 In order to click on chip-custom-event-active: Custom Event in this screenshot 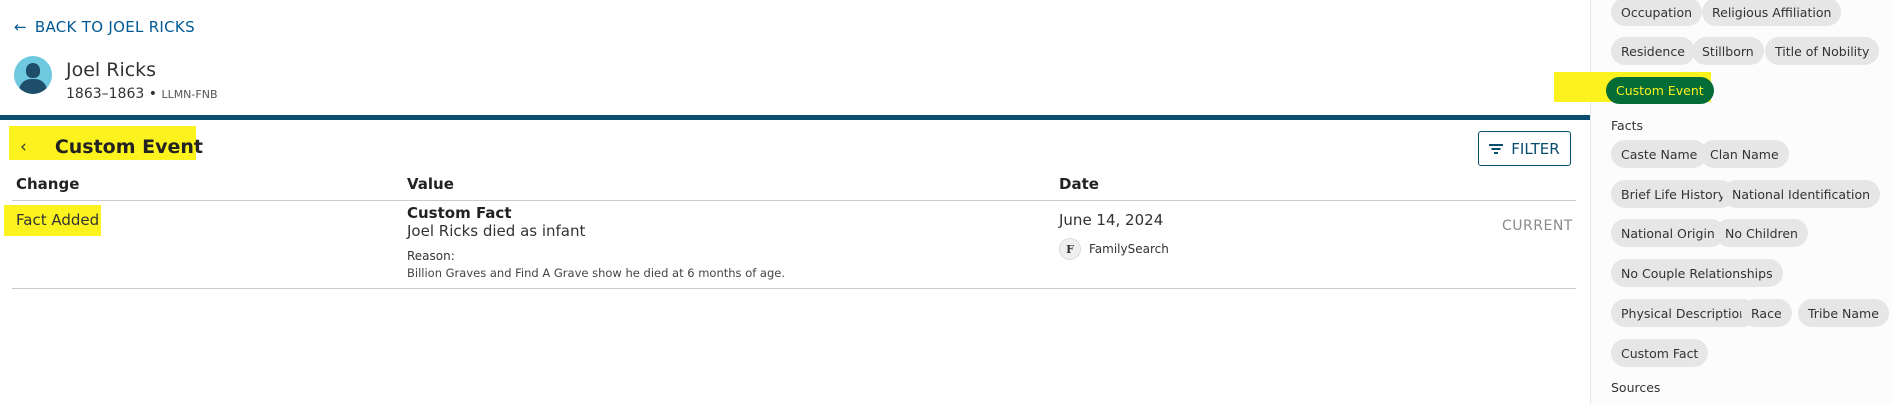, I will do `click(1660, 90)`.